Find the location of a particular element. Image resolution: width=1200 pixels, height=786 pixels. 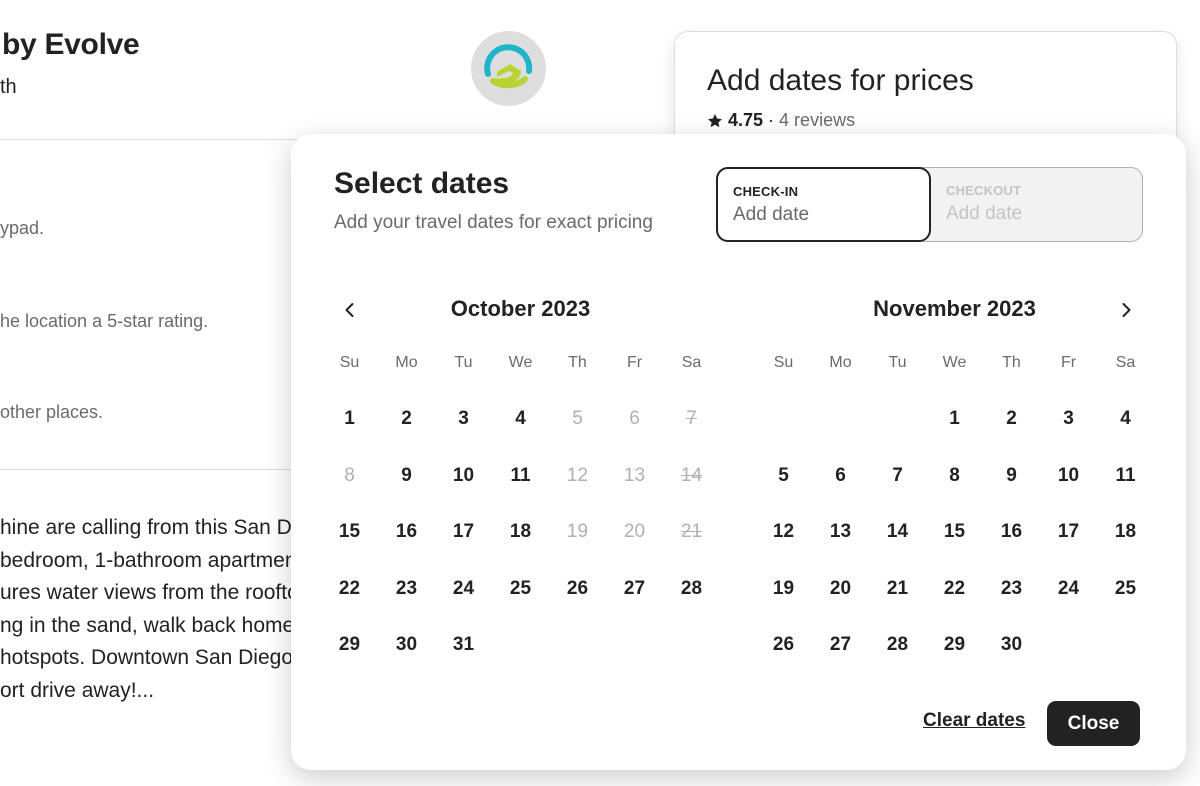

description-line: ures water views from the rooftop is located at coordinates (150, 593).